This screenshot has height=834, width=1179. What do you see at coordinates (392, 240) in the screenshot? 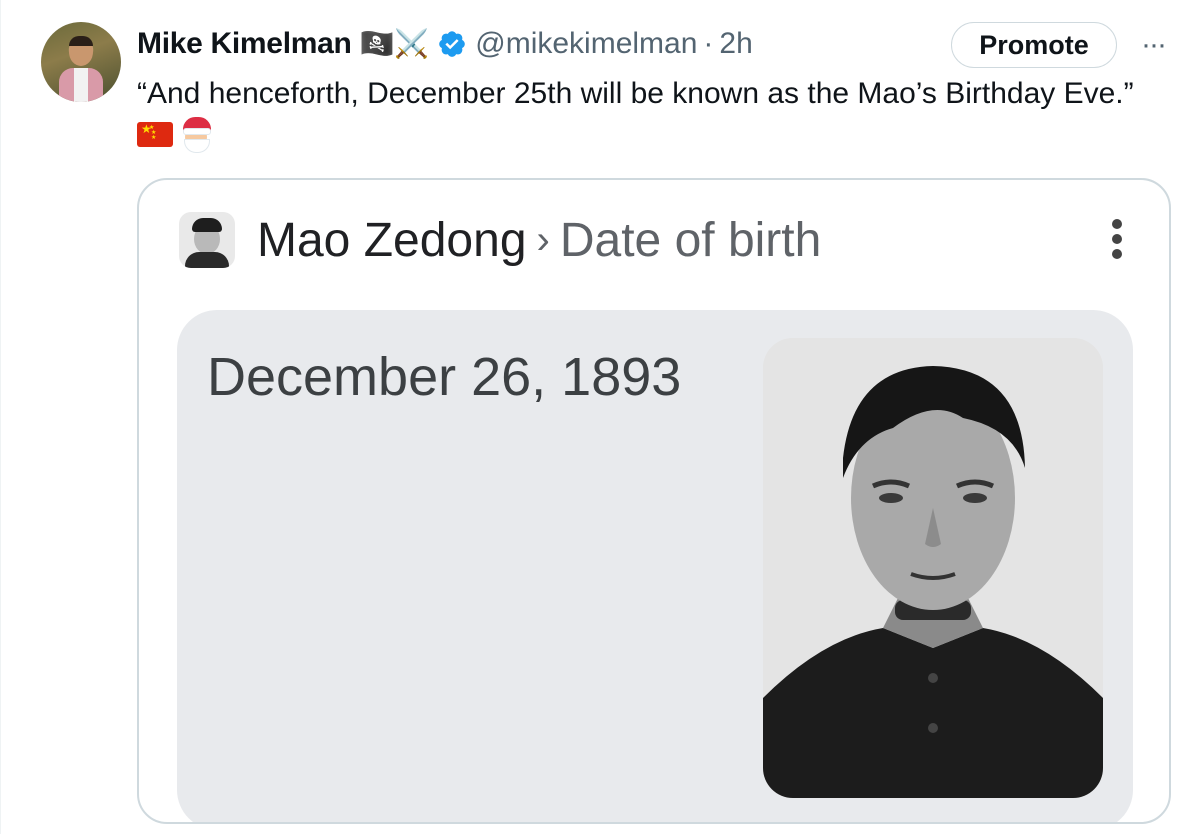
I see `entity-name: Mao Zedong` at bounding box center [392, 240].